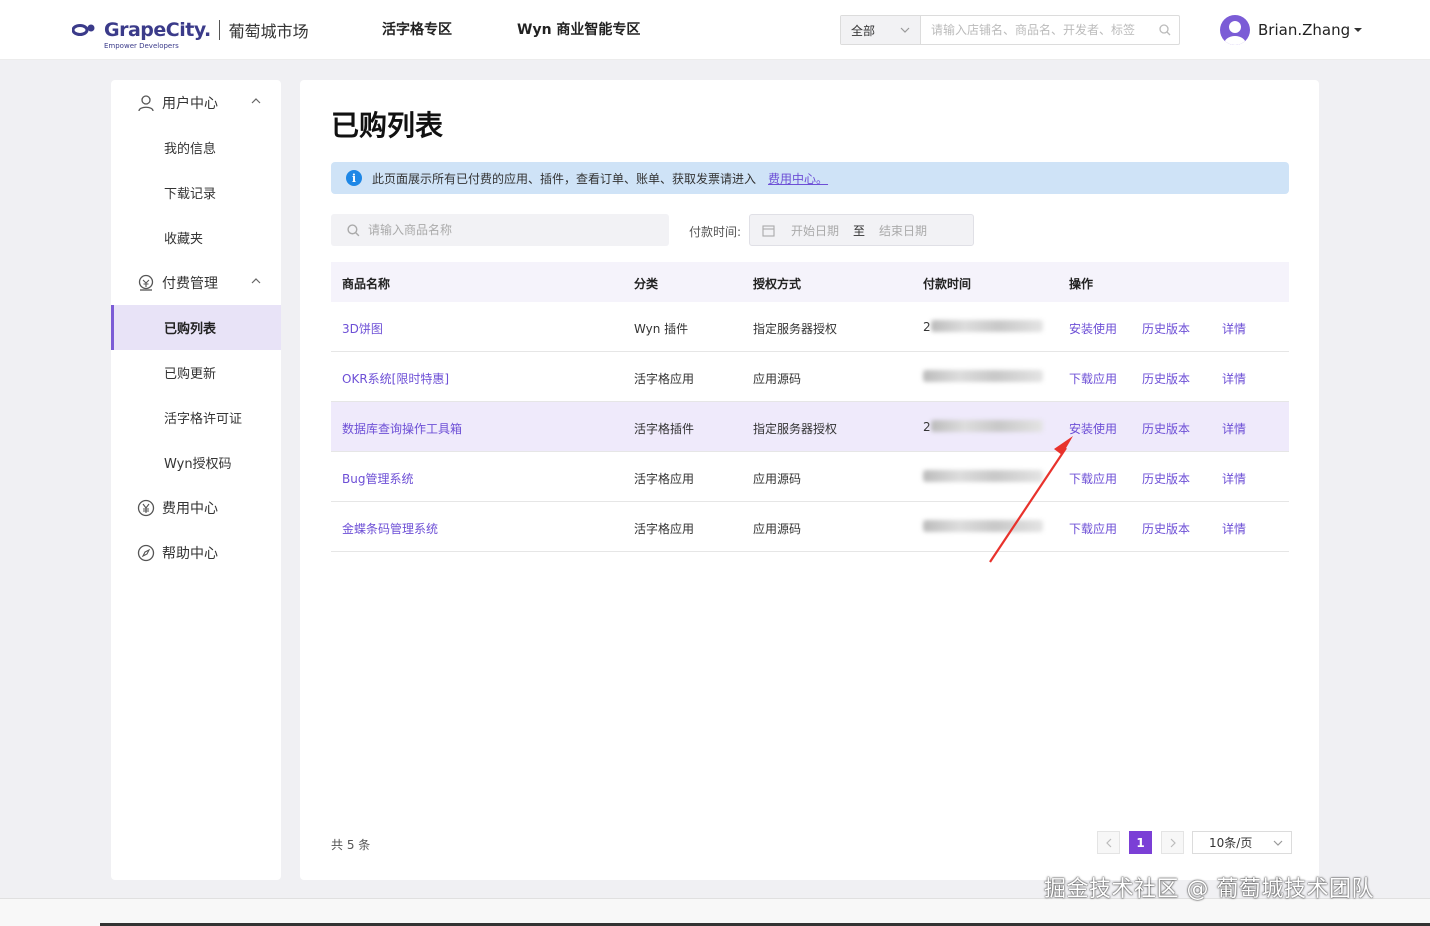 The width and height of the screenshot is (1430, 926). What do you see at coordinates (903, 230) in the screenshot?
I see `date-end: 结束日期` at bounding box center [903, 230].